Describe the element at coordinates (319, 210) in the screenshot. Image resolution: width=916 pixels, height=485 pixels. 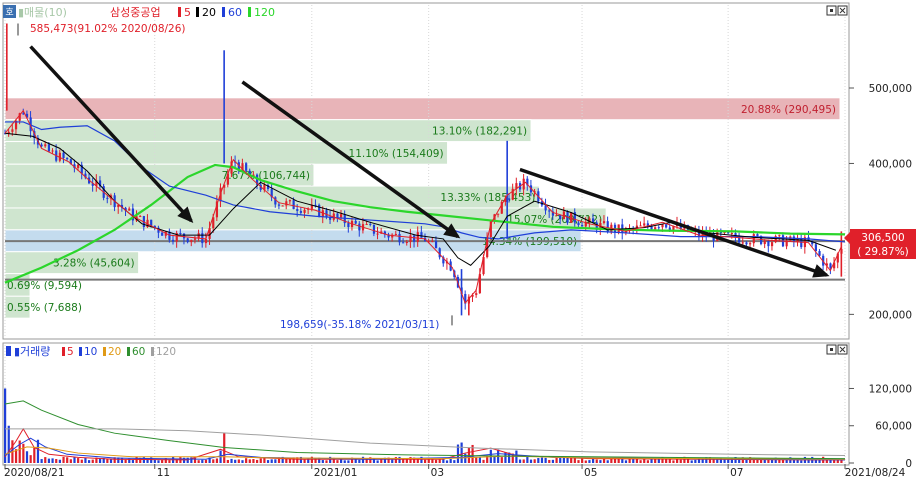
I see `candle` at that location.